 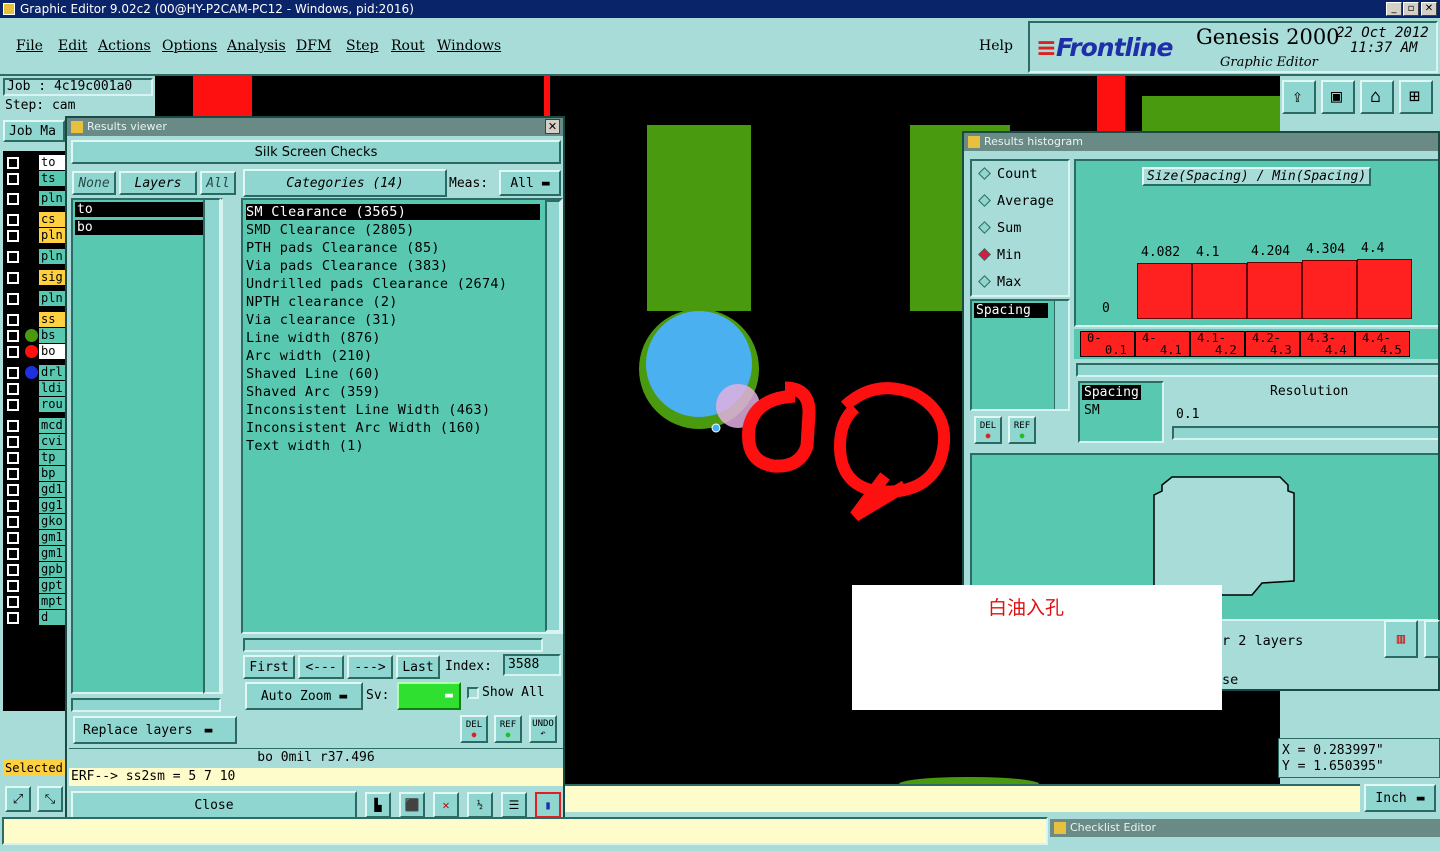 I want to click on menu-dfm: DFM, so click(x=313, y=46).